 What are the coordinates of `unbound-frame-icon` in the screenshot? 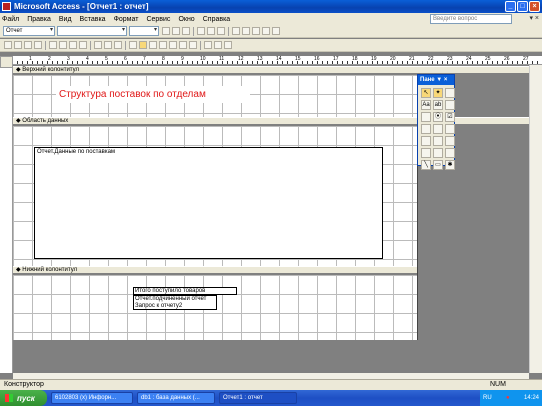 It's located at (438, 141).